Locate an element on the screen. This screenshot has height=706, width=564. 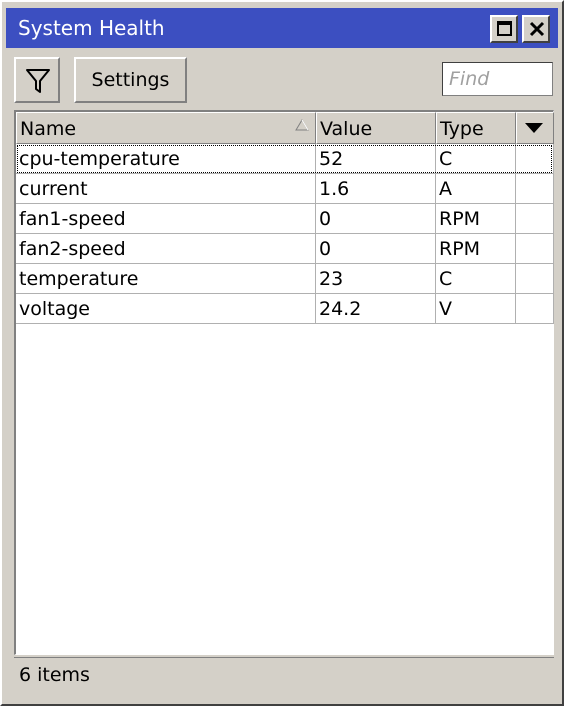
cell-name: cpu-temperature is located at coordinates (166, 159).